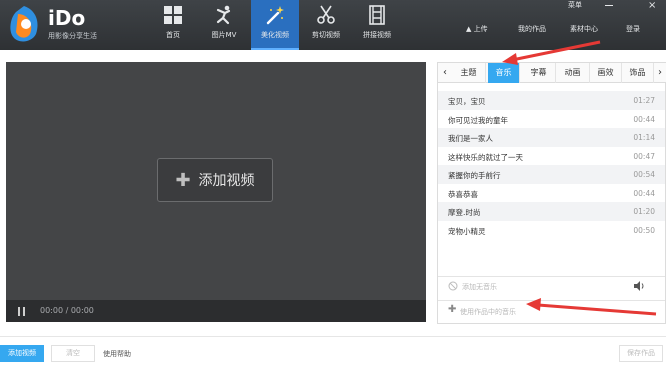  I want to click on nav-home-label: 首页, so click(173, 35).